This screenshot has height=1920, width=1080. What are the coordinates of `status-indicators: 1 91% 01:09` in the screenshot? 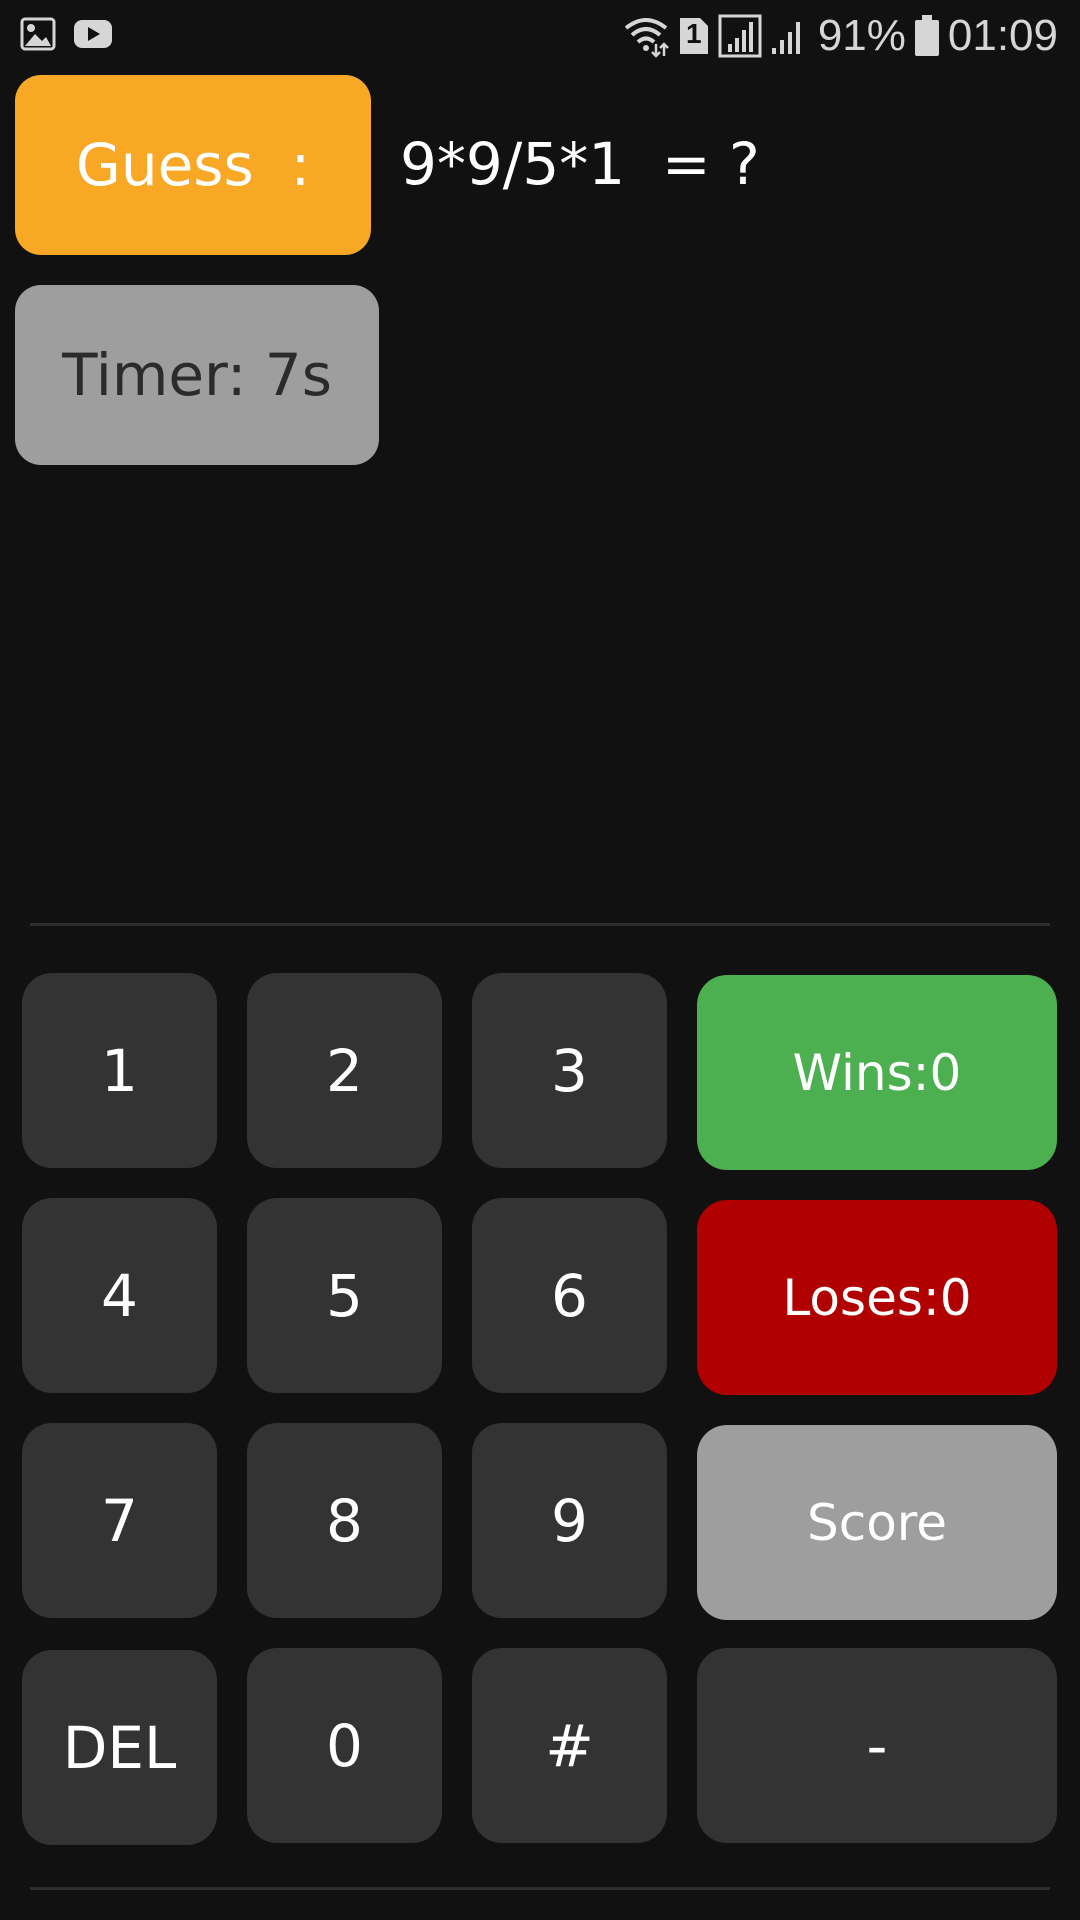 It's located at (840, 36).